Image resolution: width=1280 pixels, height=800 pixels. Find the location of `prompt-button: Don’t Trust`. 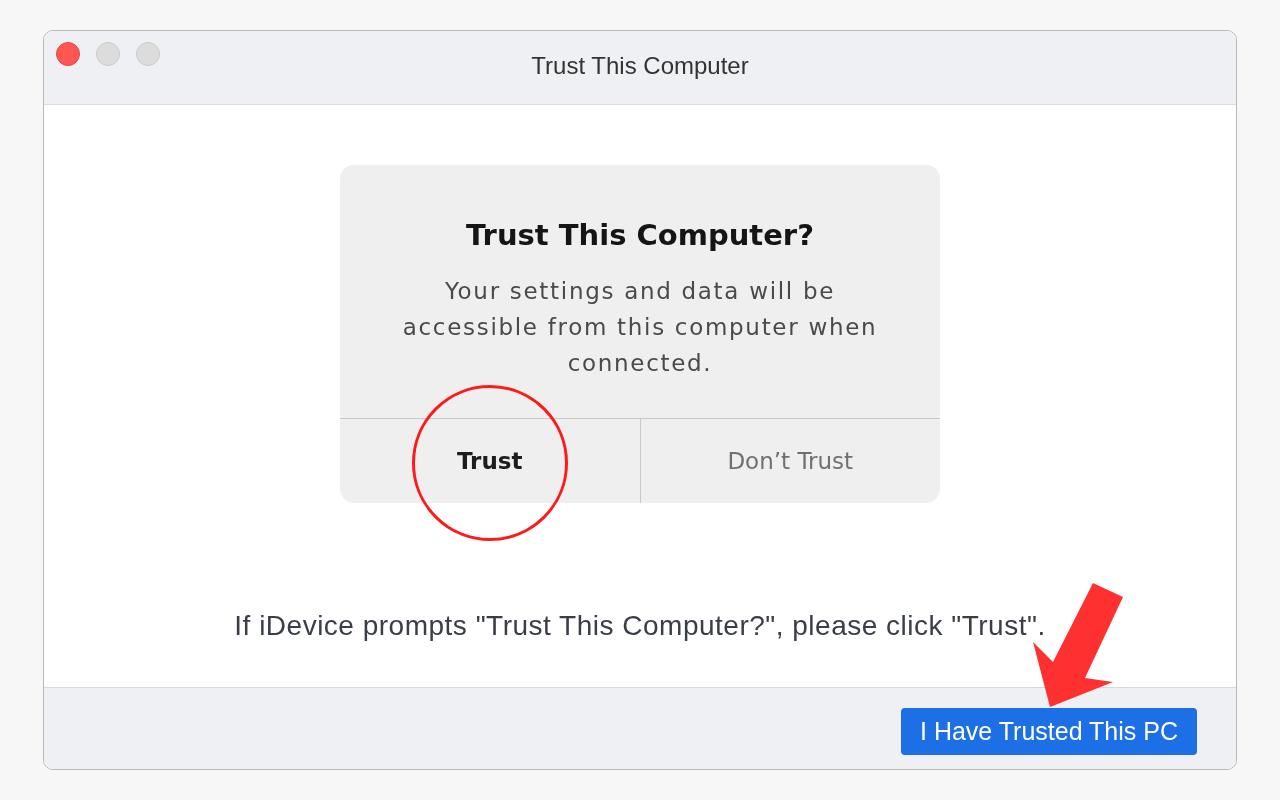

prompt-button: Don’t Trust is located at coordinates (789, 461).